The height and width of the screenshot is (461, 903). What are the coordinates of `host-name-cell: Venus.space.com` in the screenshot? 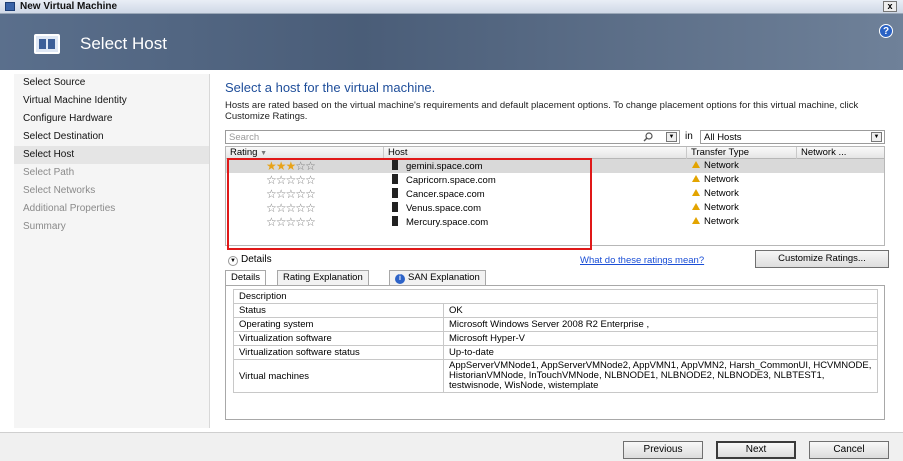 It's located at (436, 208).